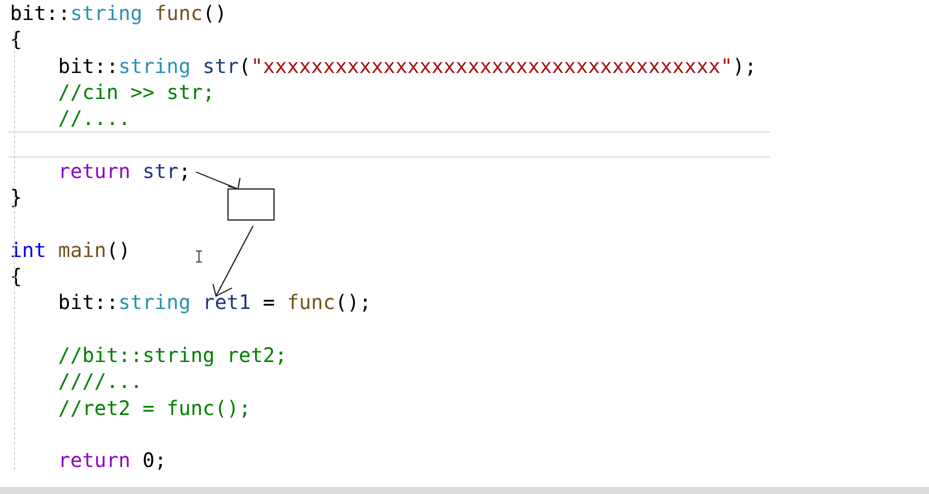 The height and width of the screenshot is (494, 929). I want to click on code-line: //bit::string ret2;, so click(172, 355).